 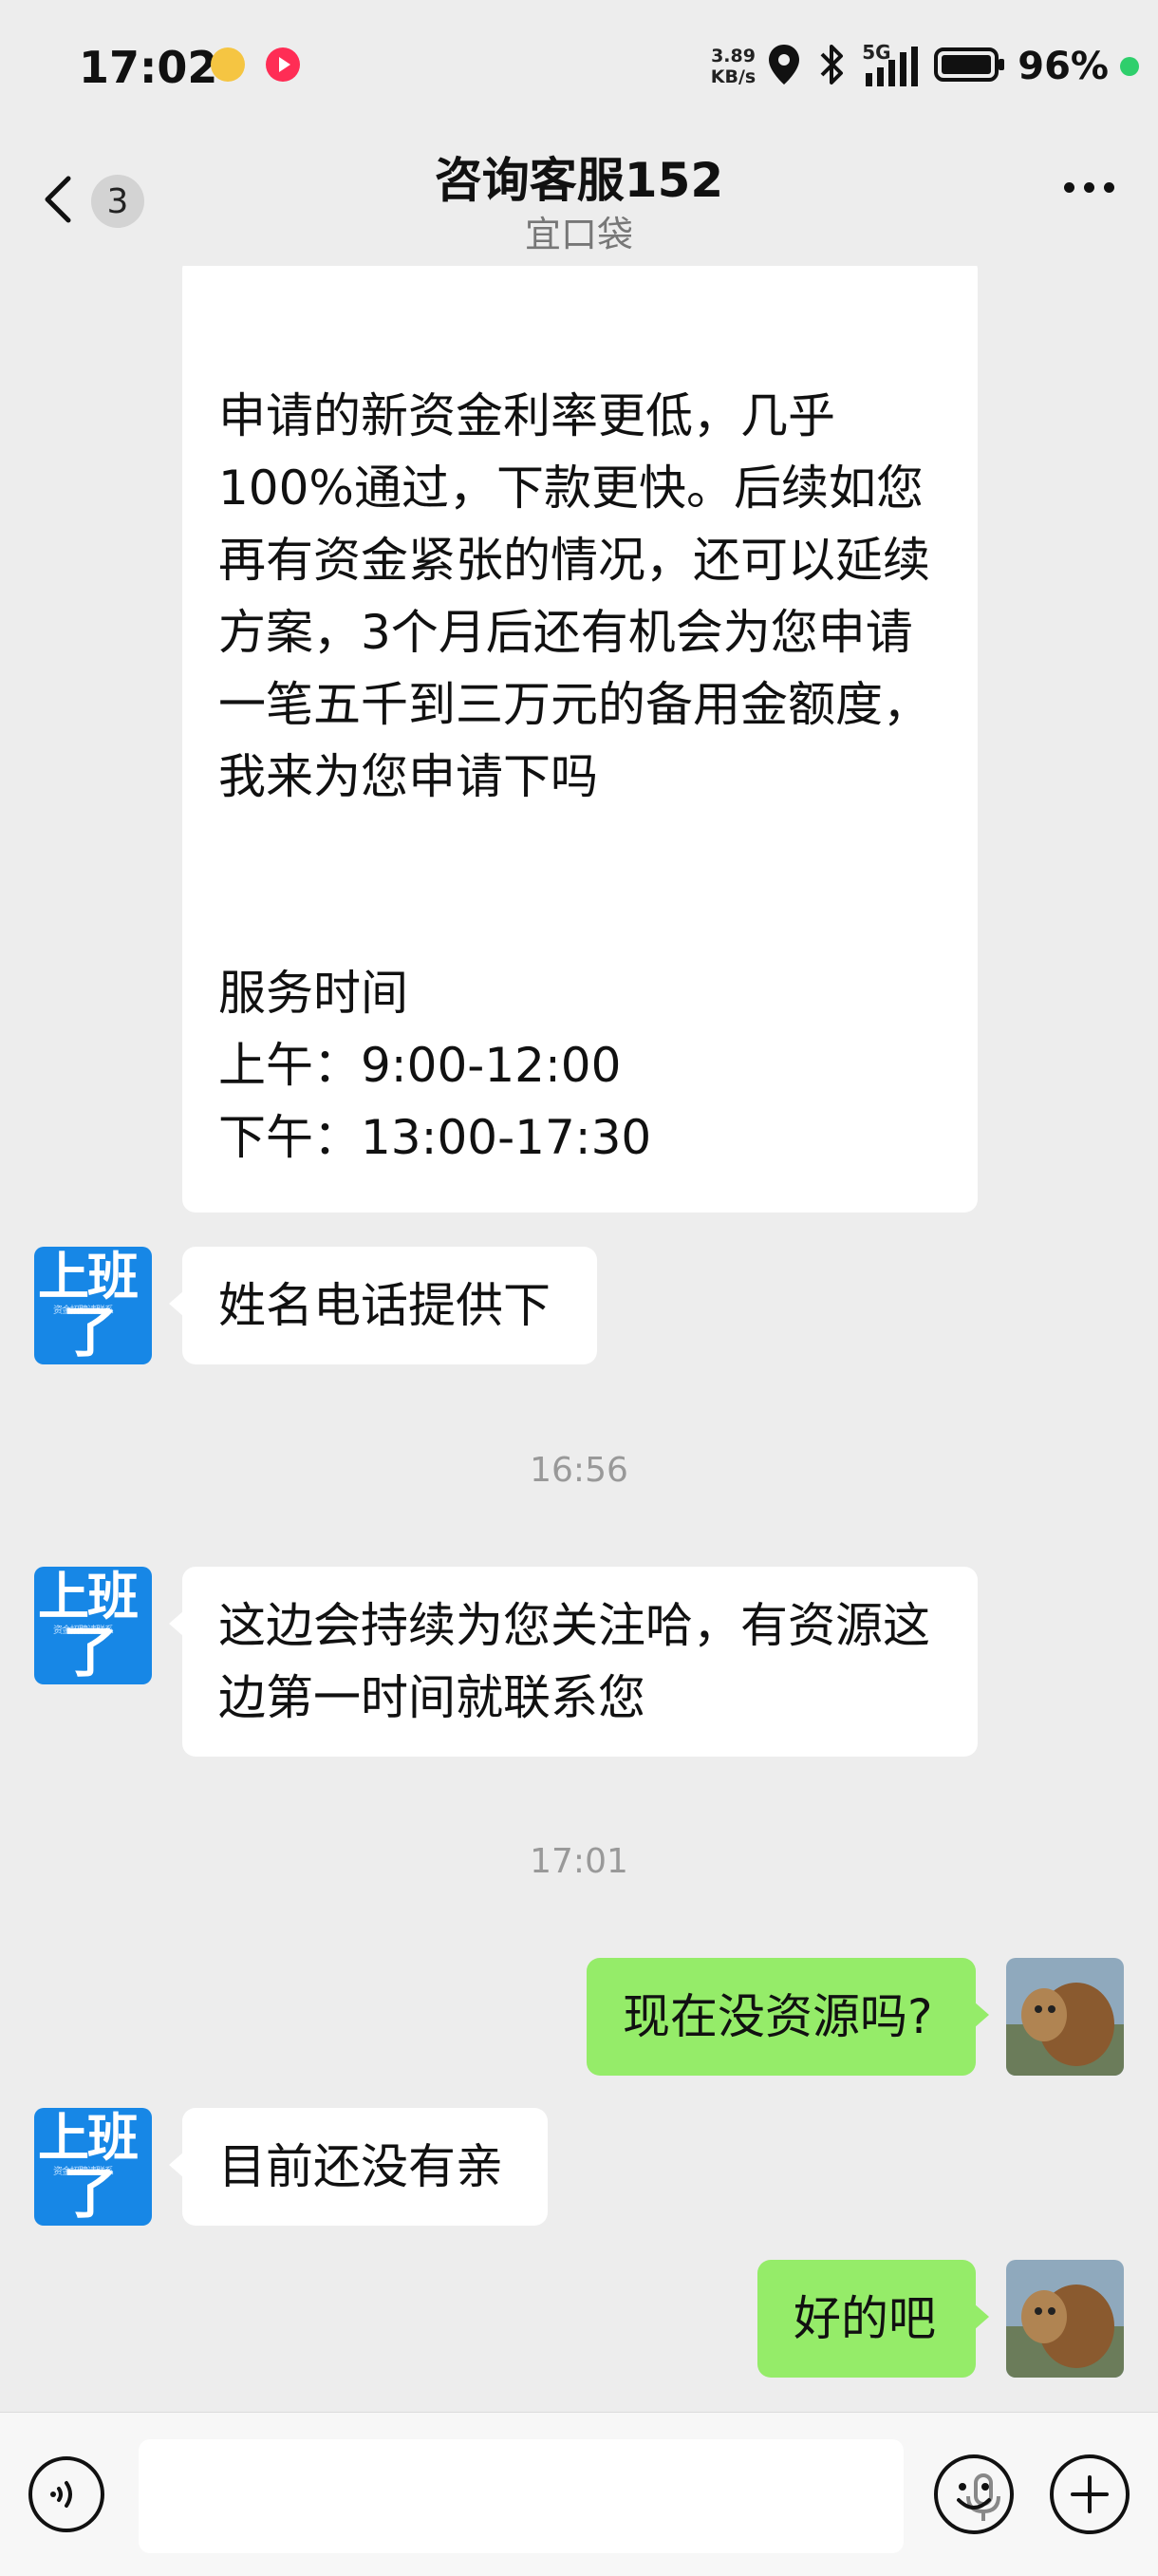 What do you see at coordinates (565, 632) in the screenshot?
I see `message-text-line: 方案，3个月后还有机会为您申请` at bounding box center [565, 632].